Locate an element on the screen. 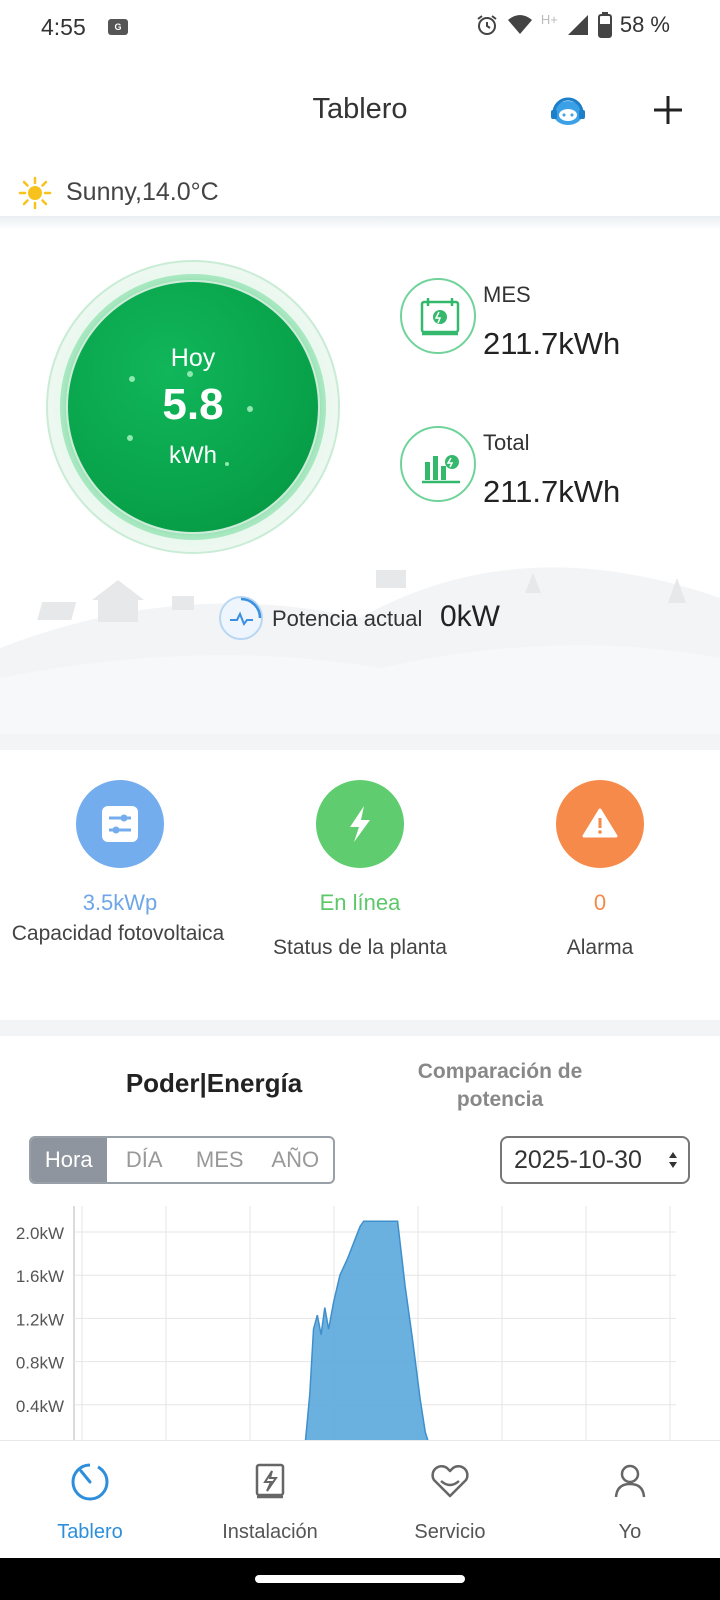 Image resolution: width=720 pixels, height=1600 pixels. lightning-icon is located at coordinates (360, 824).